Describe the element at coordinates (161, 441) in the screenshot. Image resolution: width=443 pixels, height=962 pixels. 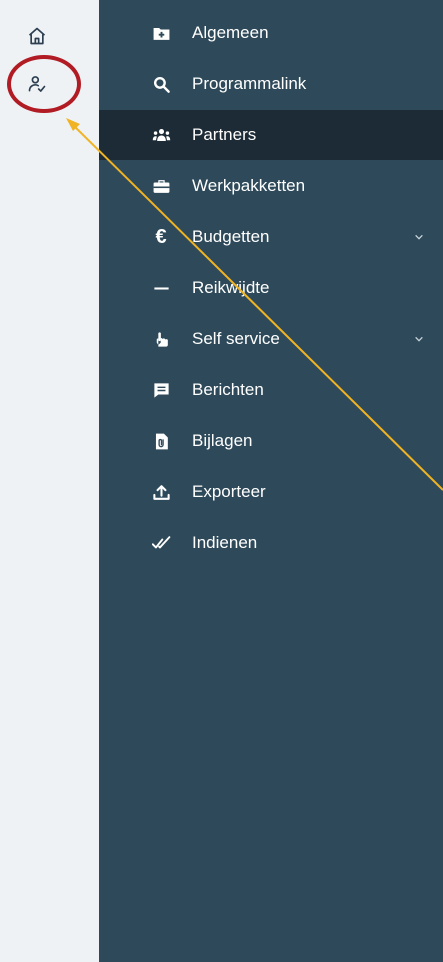
I see `attachment-file-icon` at that location.